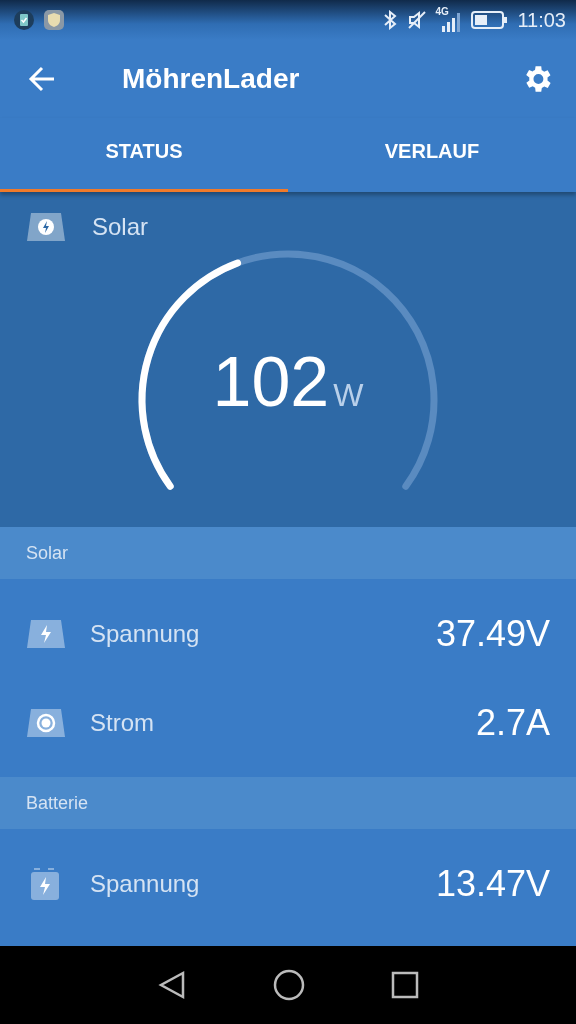 Image resolution: width=576 pixels, height=1024 pixels. What do you see at coordinates (289, 985) in the screenshot?
I see `home-nav-button` at bounding box center [289, 985].